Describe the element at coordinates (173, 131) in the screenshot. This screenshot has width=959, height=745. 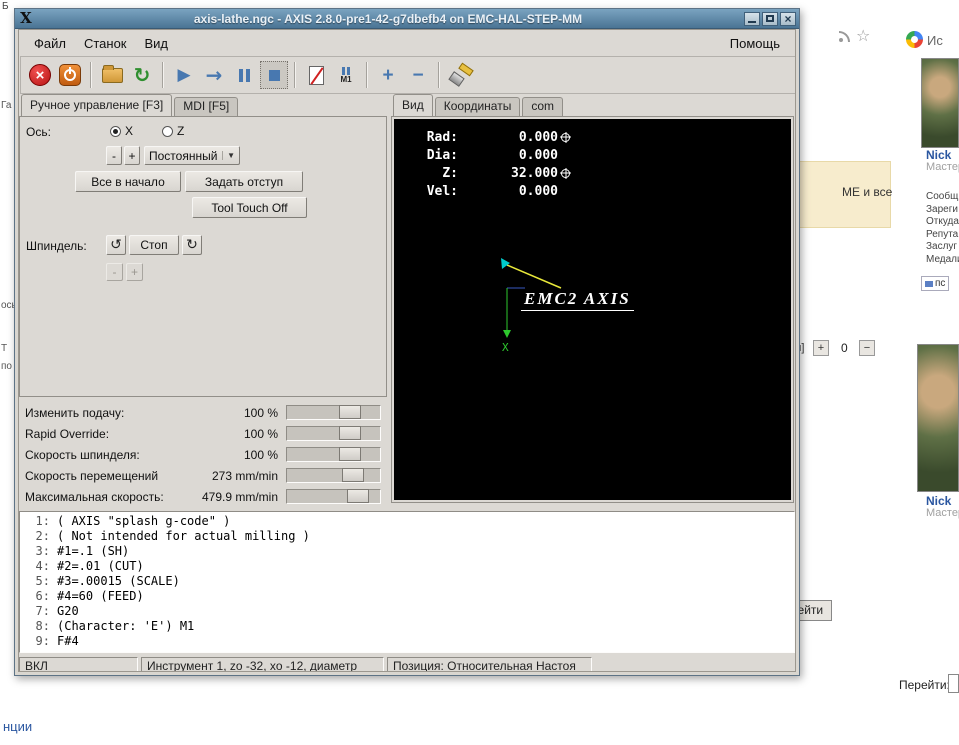
I see `axis-z-radio: Z` at that location.